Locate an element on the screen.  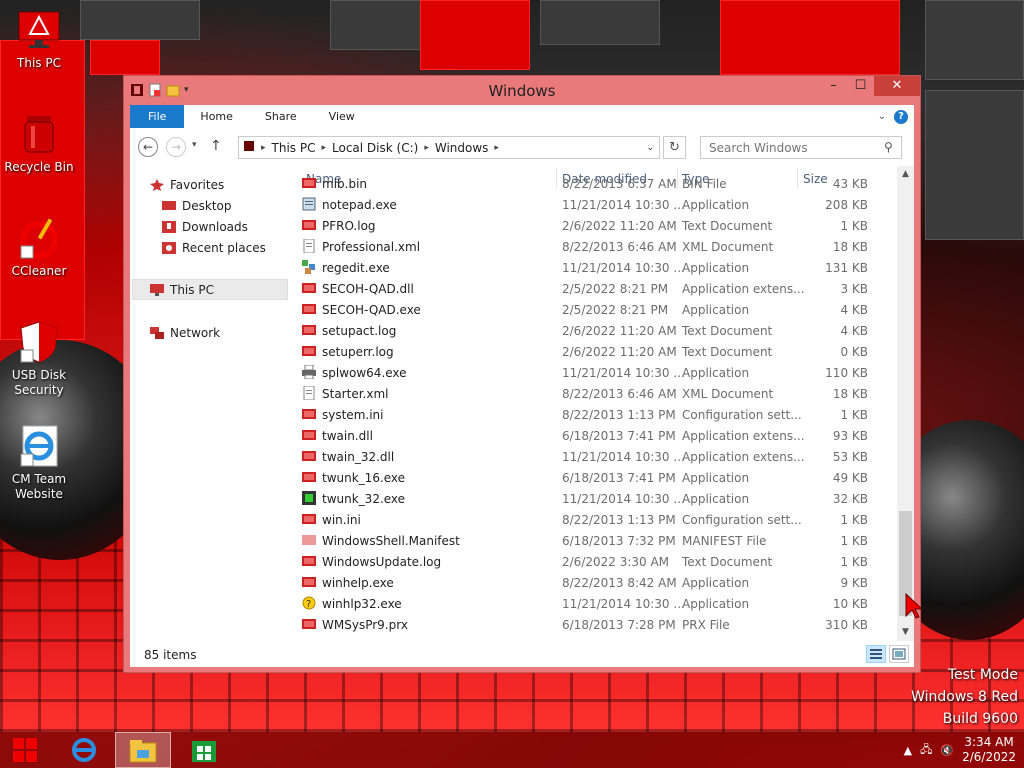
back-button: ← is located at coordinates (148, 147).